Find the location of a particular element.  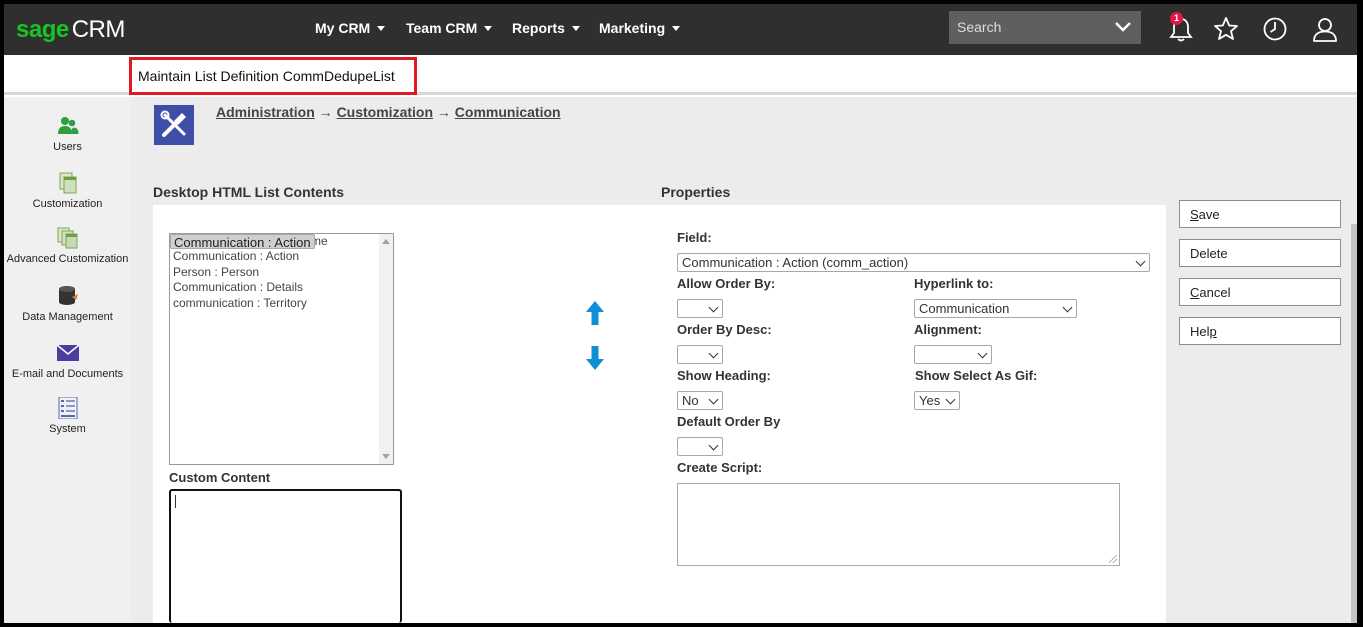

system-icon is located at coordinates (67, 408).